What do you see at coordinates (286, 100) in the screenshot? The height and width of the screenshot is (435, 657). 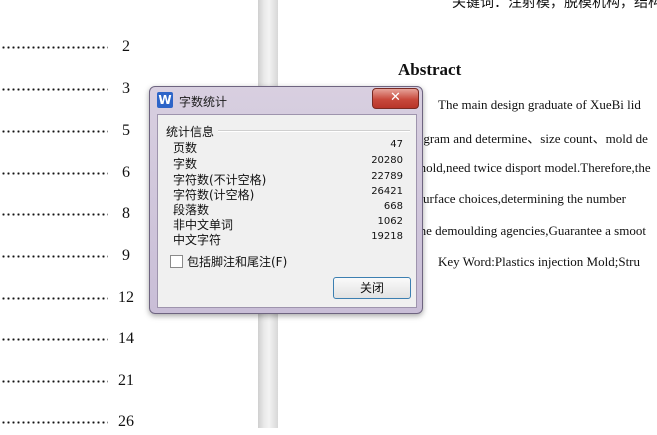 I see `dialog-titlebar: W 字数统计 ✕` at bounding box center [286, 100].